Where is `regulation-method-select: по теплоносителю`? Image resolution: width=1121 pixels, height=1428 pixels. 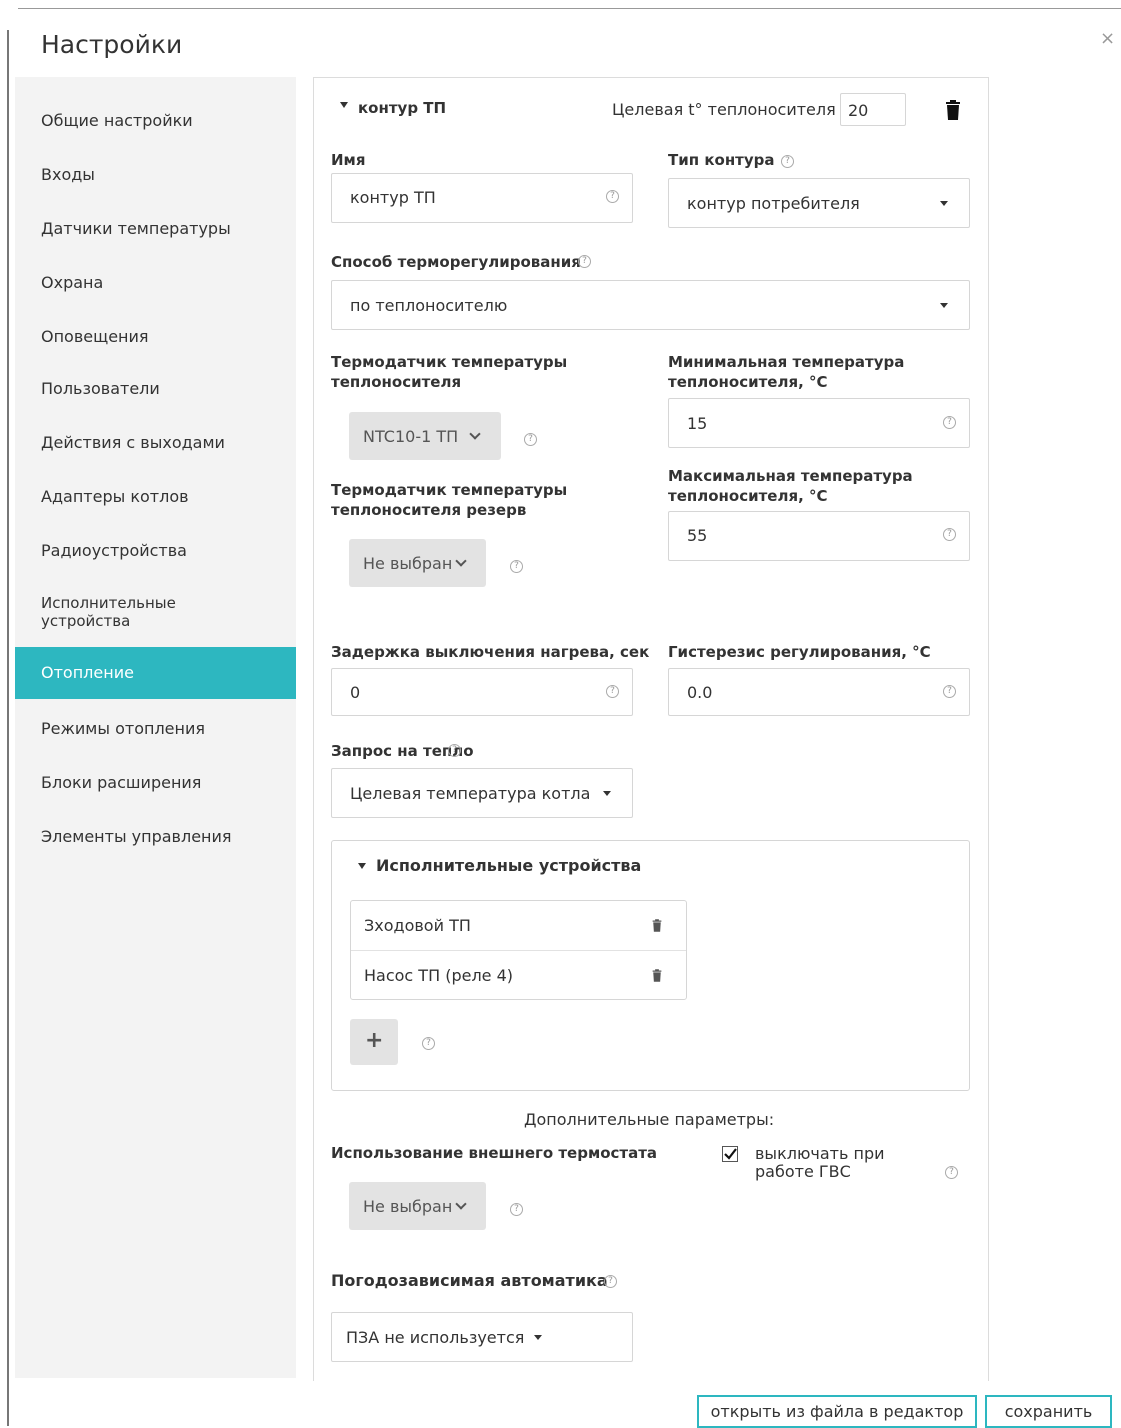
regulation-method-select: по теплоносителю is located at coordinates (650, 305).